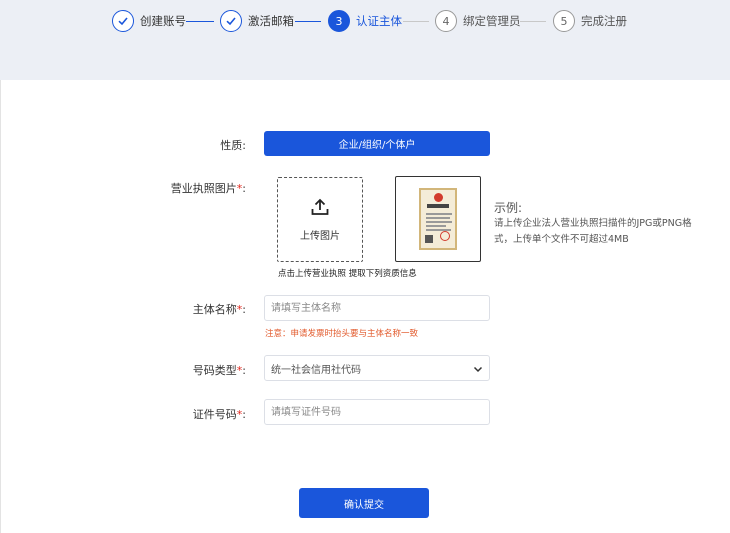 This screenshot has width=730, height=533. Describe the element at coordinates (320, 236) in the screenshot. I see `upload-text: 上传图片` at that location.